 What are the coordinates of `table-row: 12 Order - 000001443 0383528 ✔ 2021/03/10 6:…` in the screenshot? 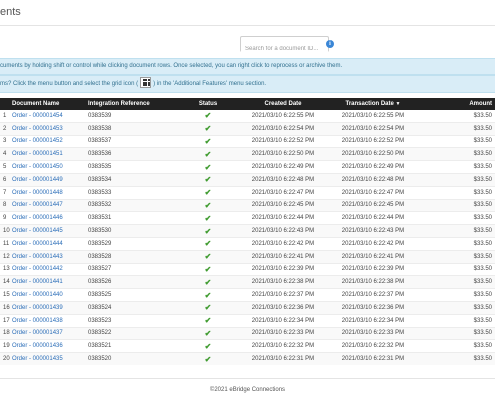 It's located at (247, 257).